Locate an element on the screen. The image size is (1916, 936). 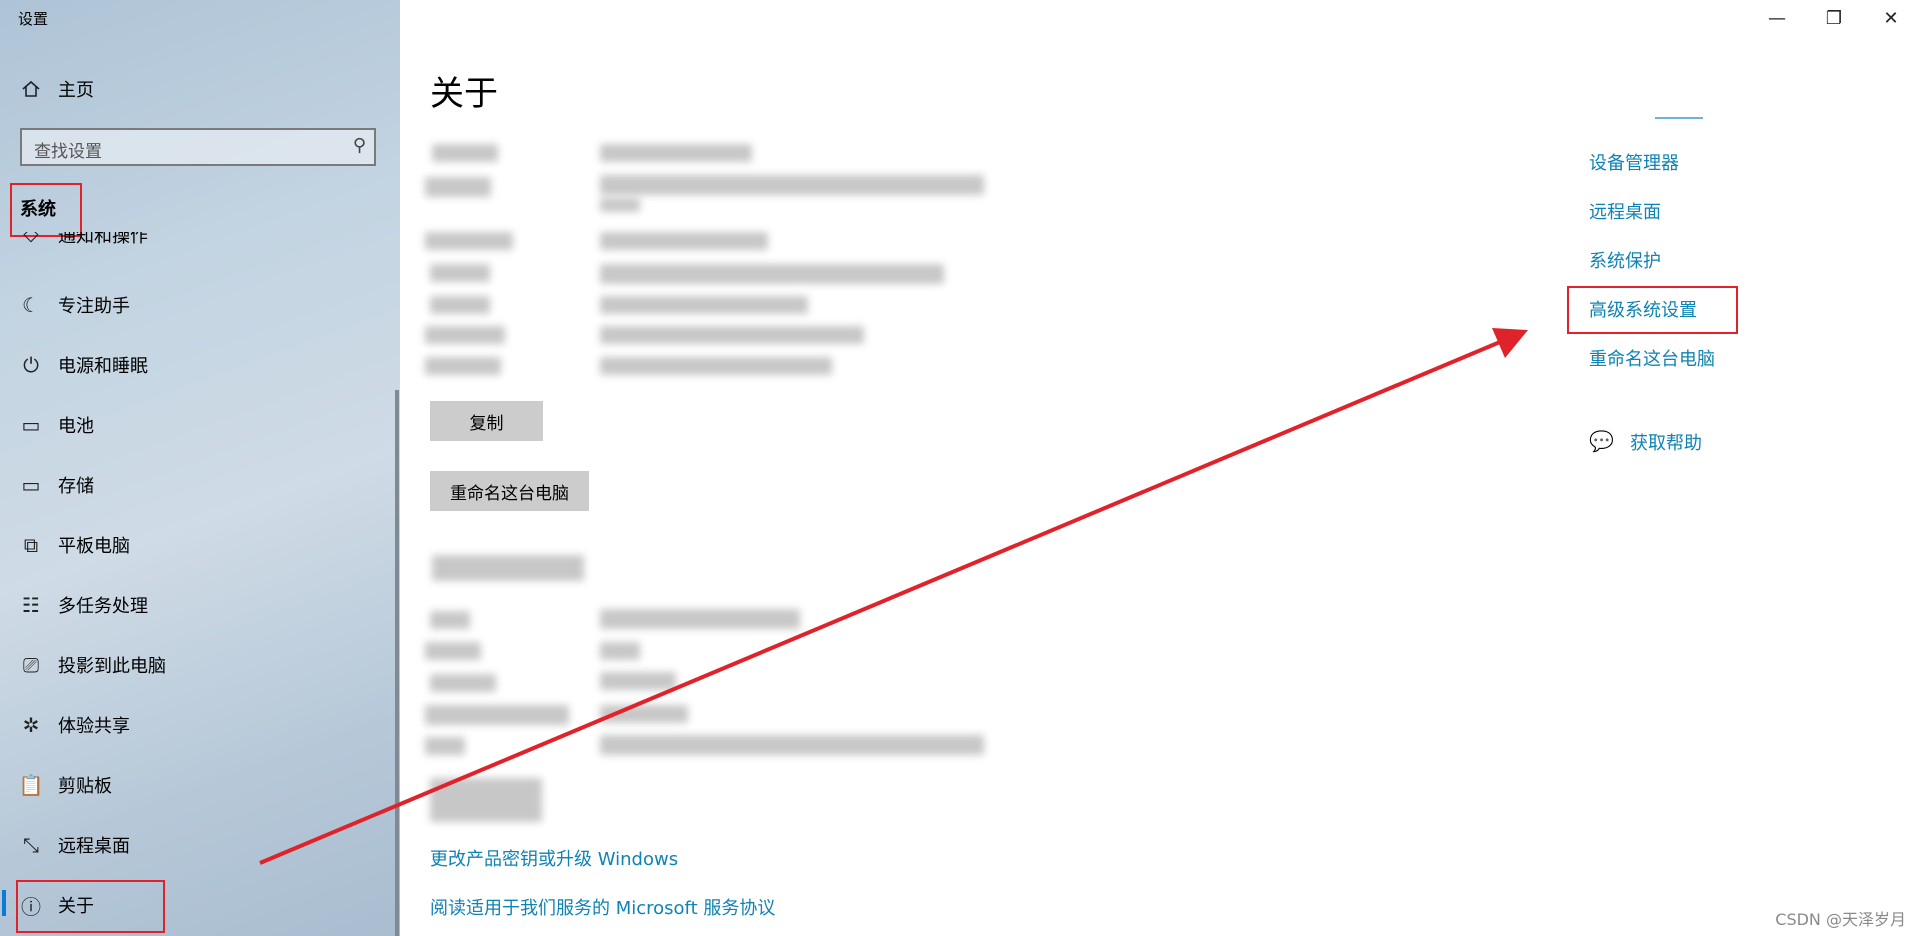
watermark: CSDN @天泽岁月 is located at coordinates (1840, 919).